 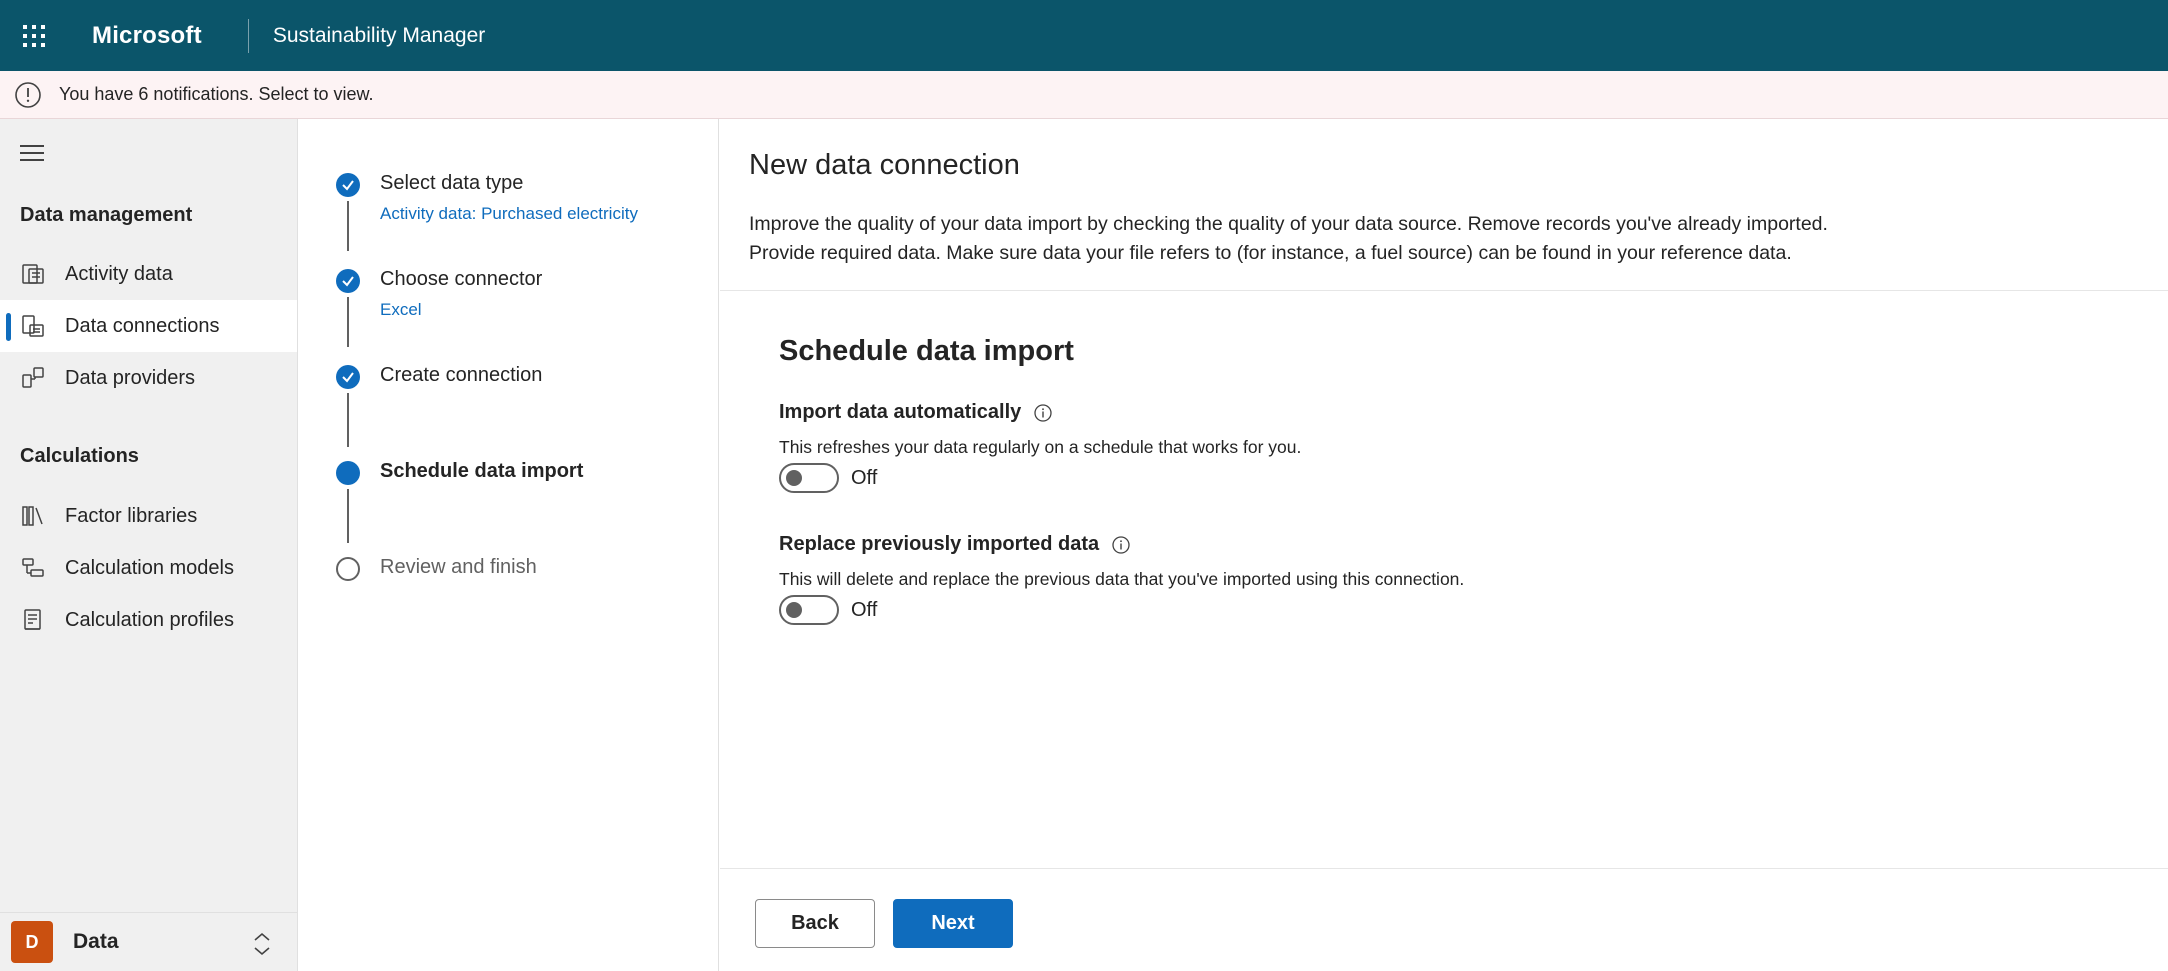 I want to click on calculation-models-icon, so click(x=33, y=568).